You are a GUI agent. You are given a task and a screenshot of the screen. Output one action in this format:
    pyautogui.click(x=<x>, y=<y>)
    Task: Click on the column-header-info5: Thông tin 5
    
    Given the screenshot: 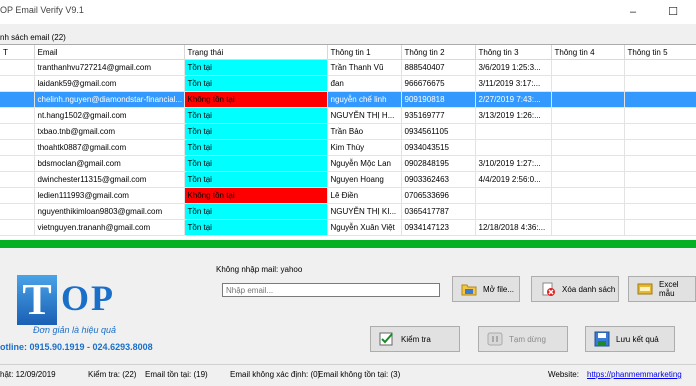 What is the action you would take?
    pyautogui.click(x=660, y=52)
    